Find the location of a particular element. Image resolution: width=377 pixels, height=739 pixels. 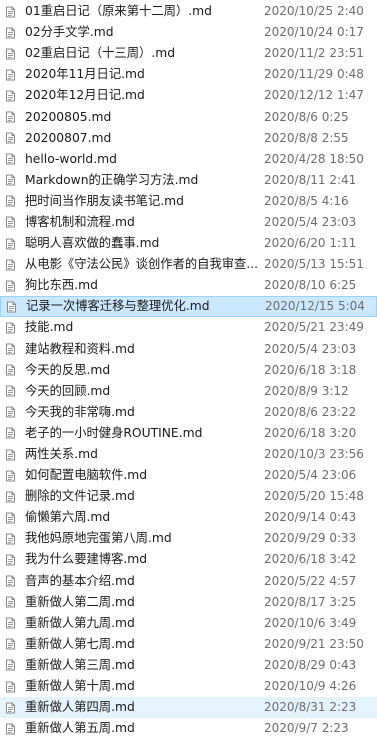

file-row: 把时间当作朋友读书笔记.md 2020/8/5 4:16 is located at coordinates (188, 201).